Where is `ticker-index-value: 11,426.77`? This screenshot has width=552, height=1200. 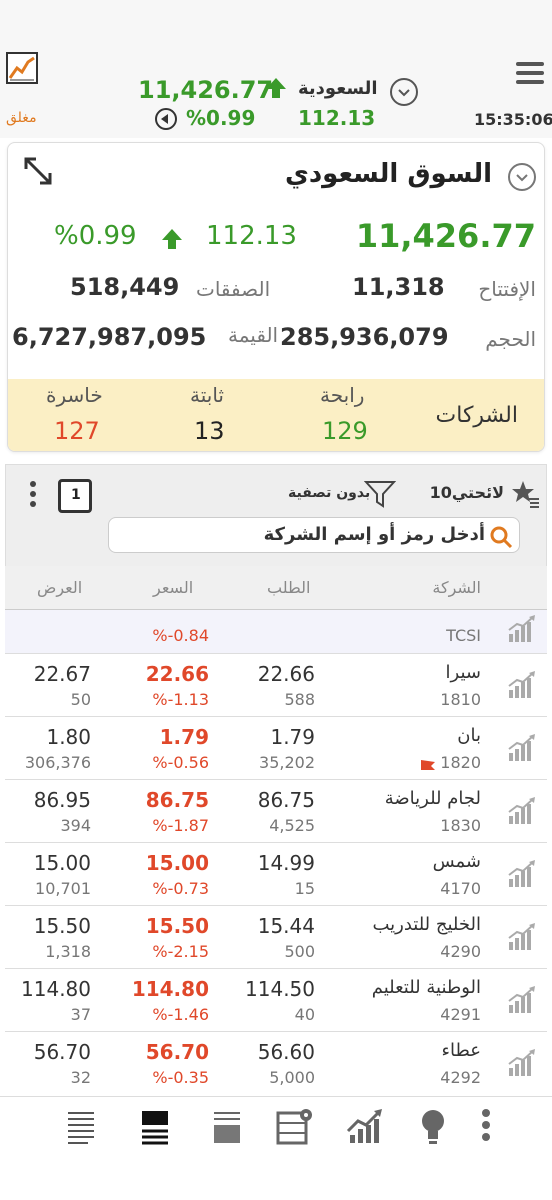 ticker-index-value: 11,426.77 is located at coordinates (206, 90).